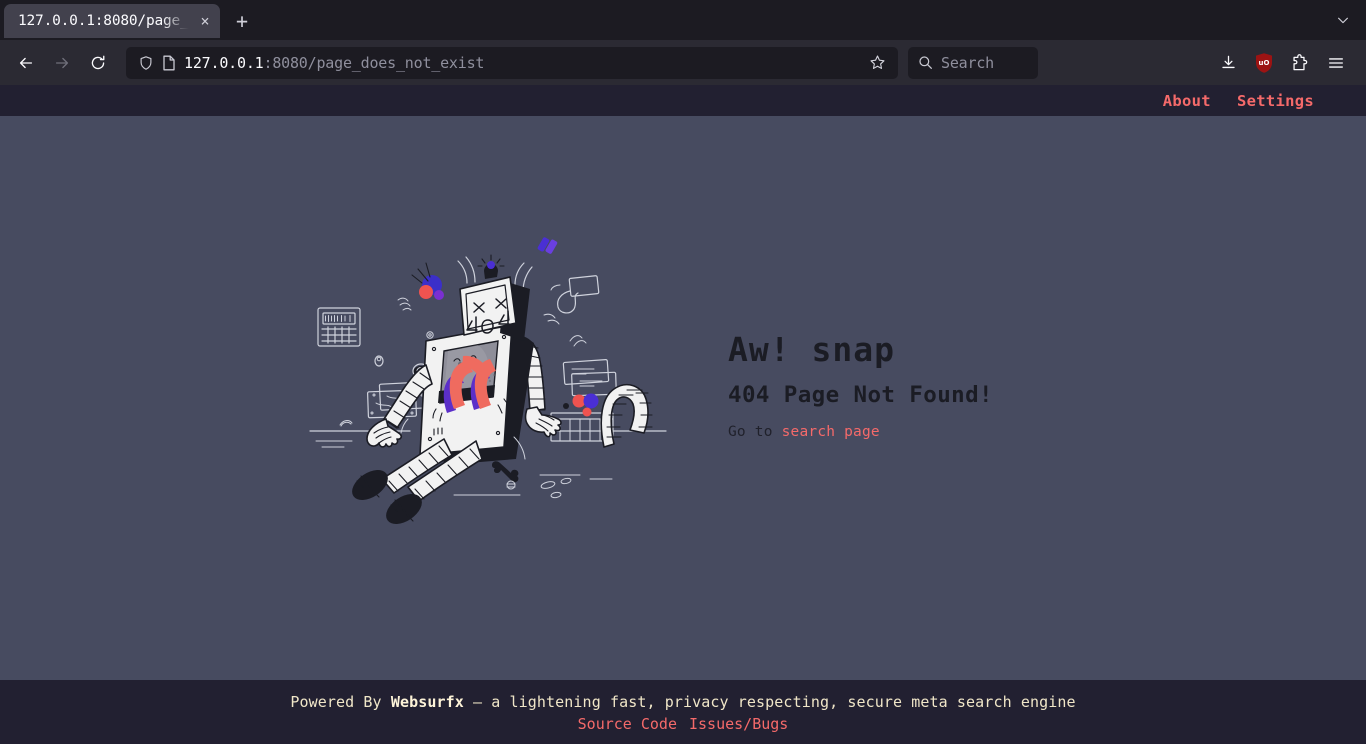 Image resolution: width=1366 pixels, height=744 pixels. I want to click on shield-icon, so click(146, 63).